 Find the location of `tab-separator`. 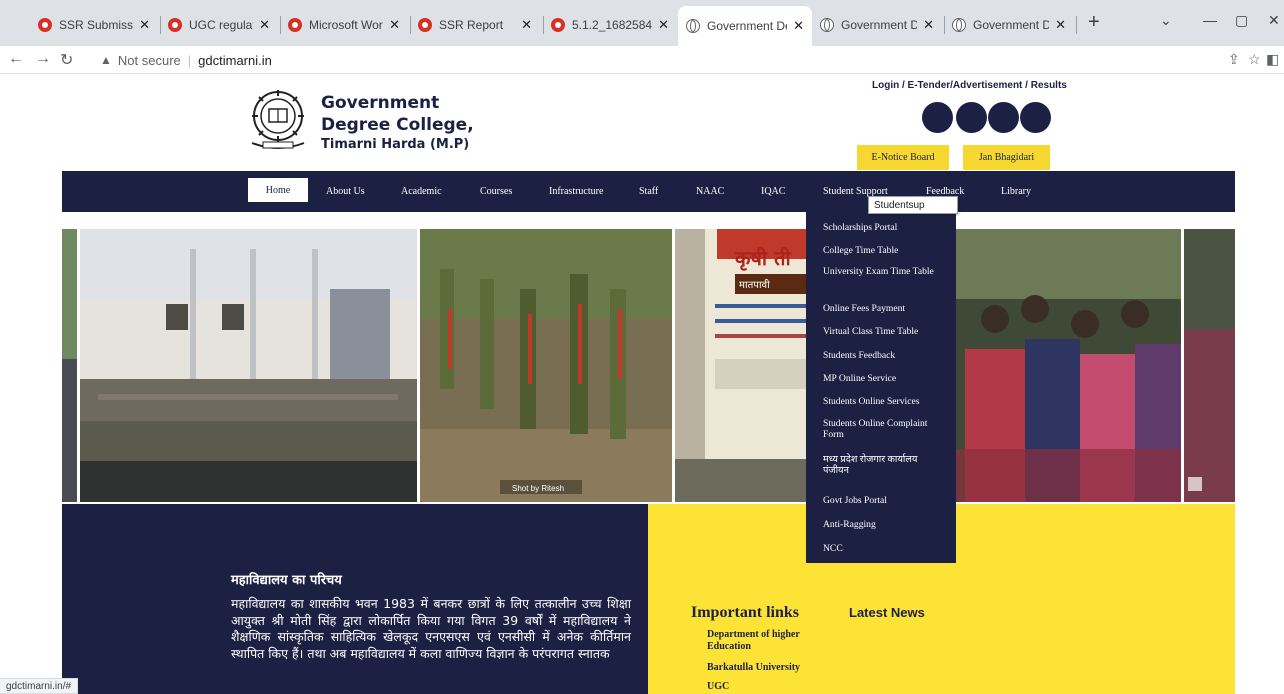

tab-separator is located at coordinates (1076, 25).